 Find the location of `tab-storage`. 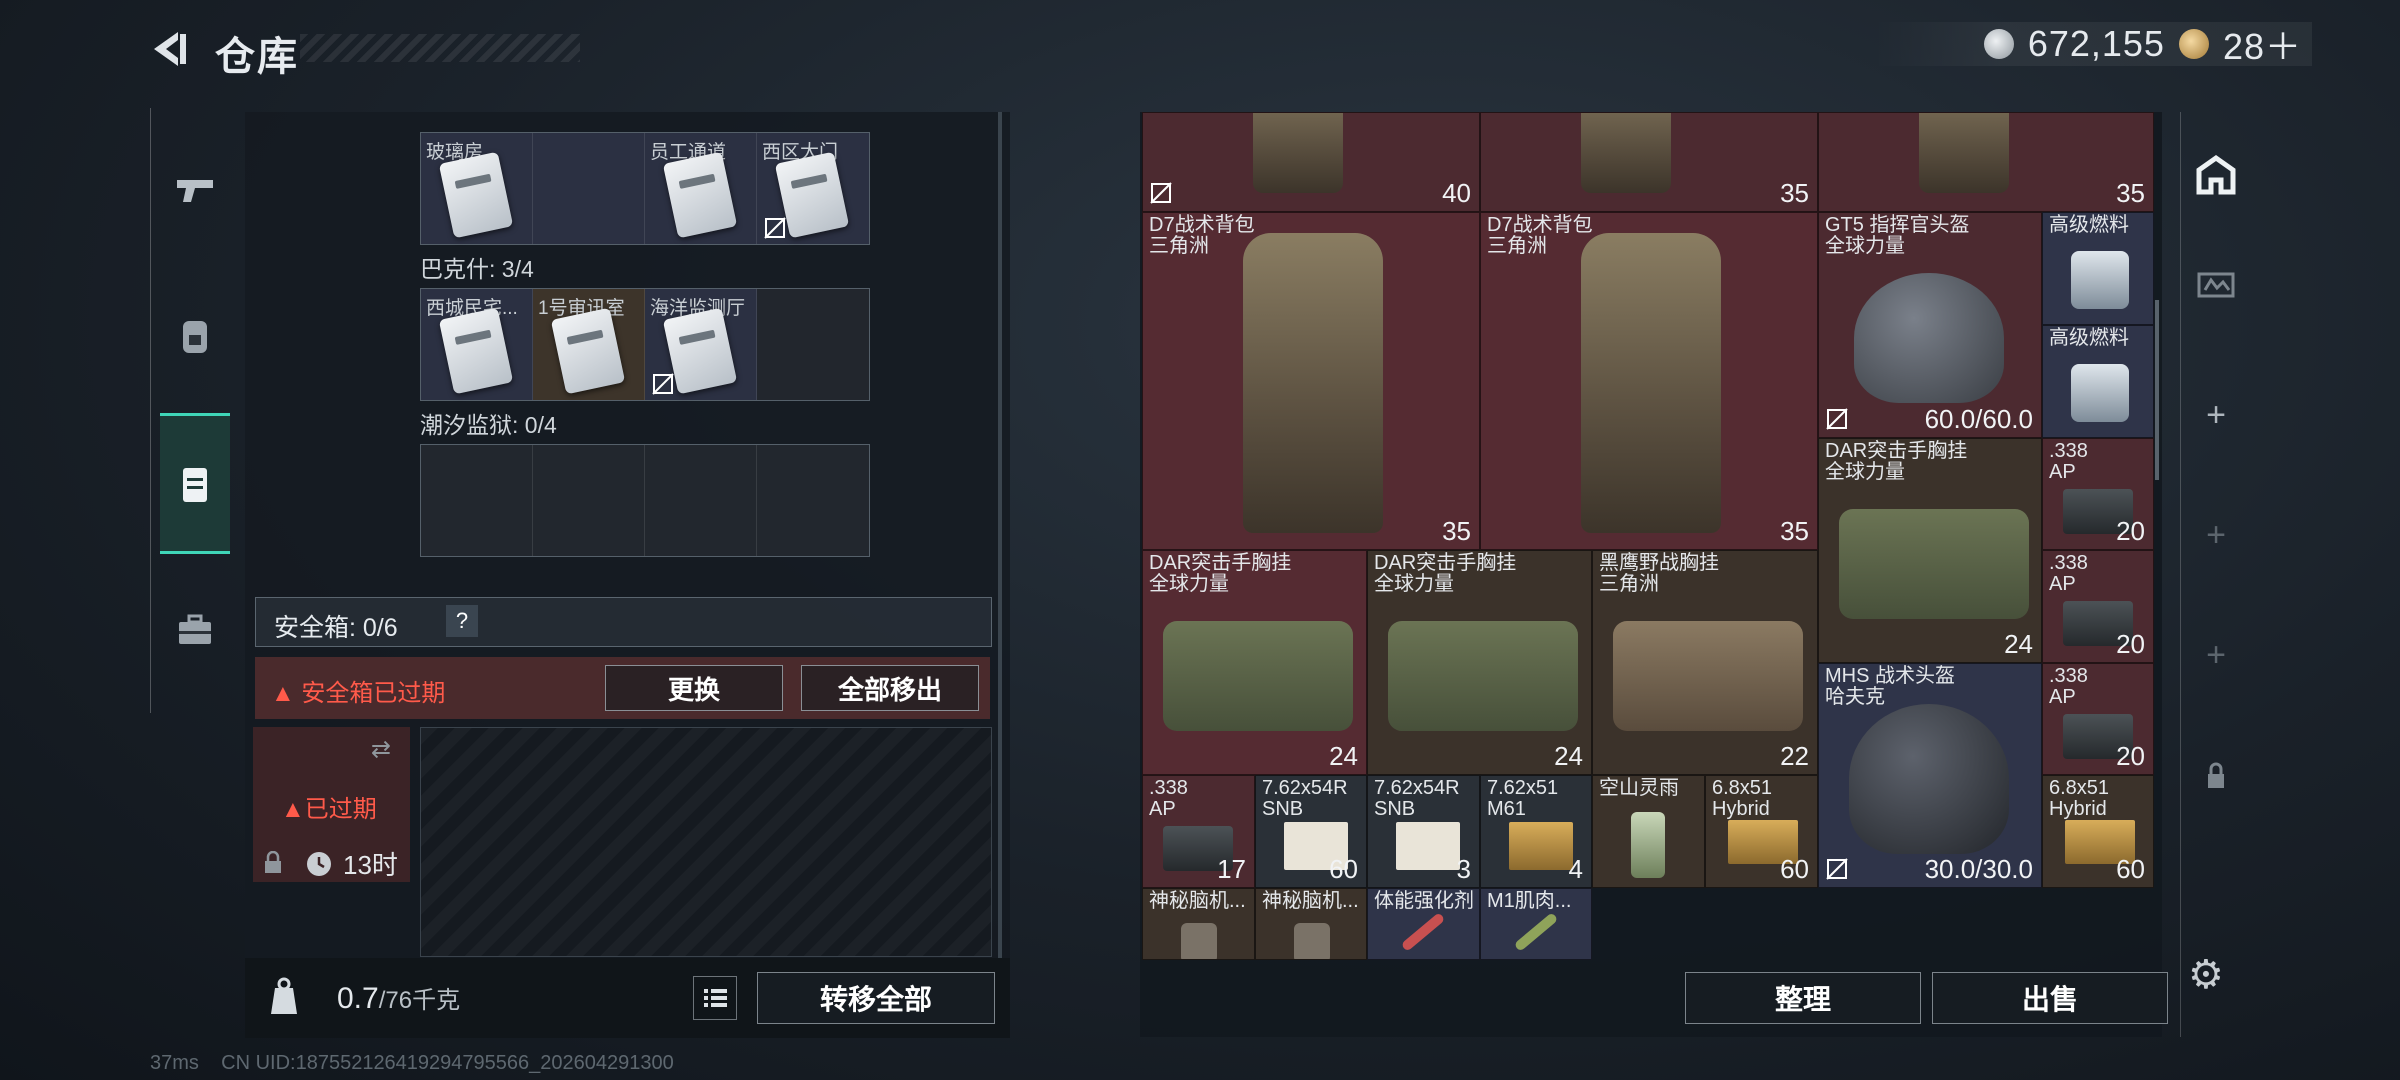

tab-storage is located at coordinates (195, 483).